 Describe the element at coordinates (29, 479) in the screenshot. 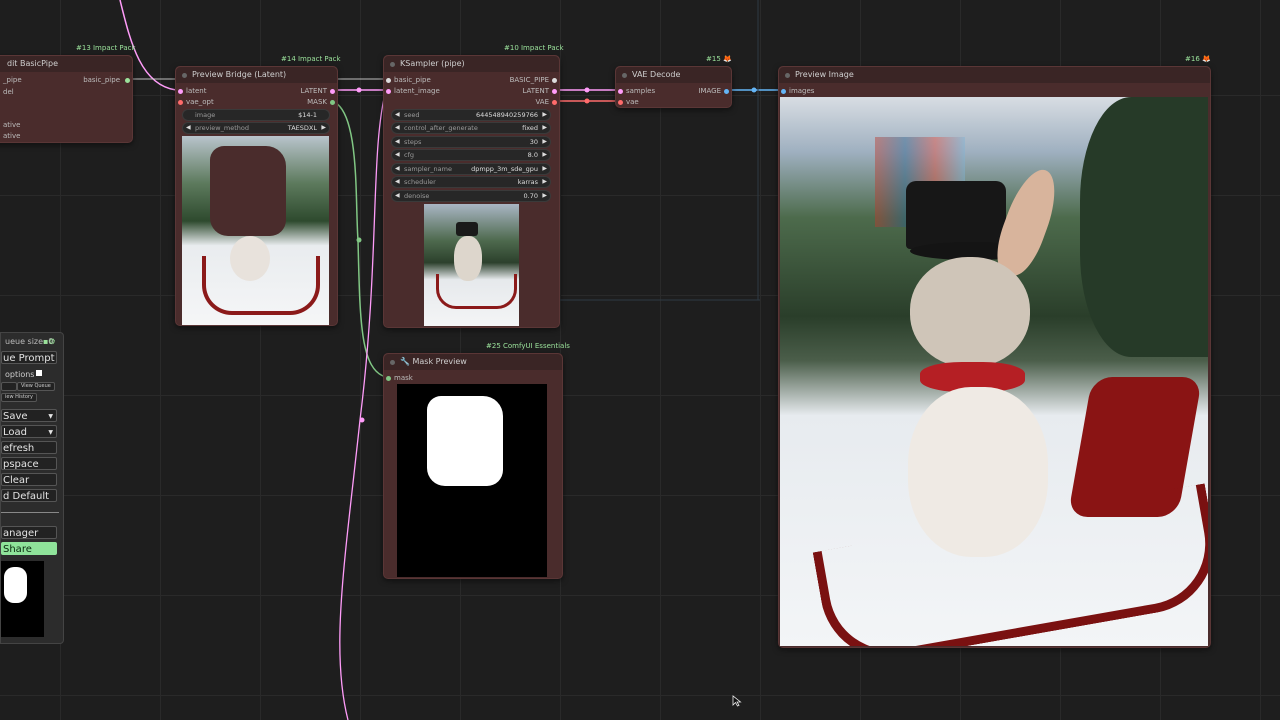

I see `clear-button: Clear` at that location.